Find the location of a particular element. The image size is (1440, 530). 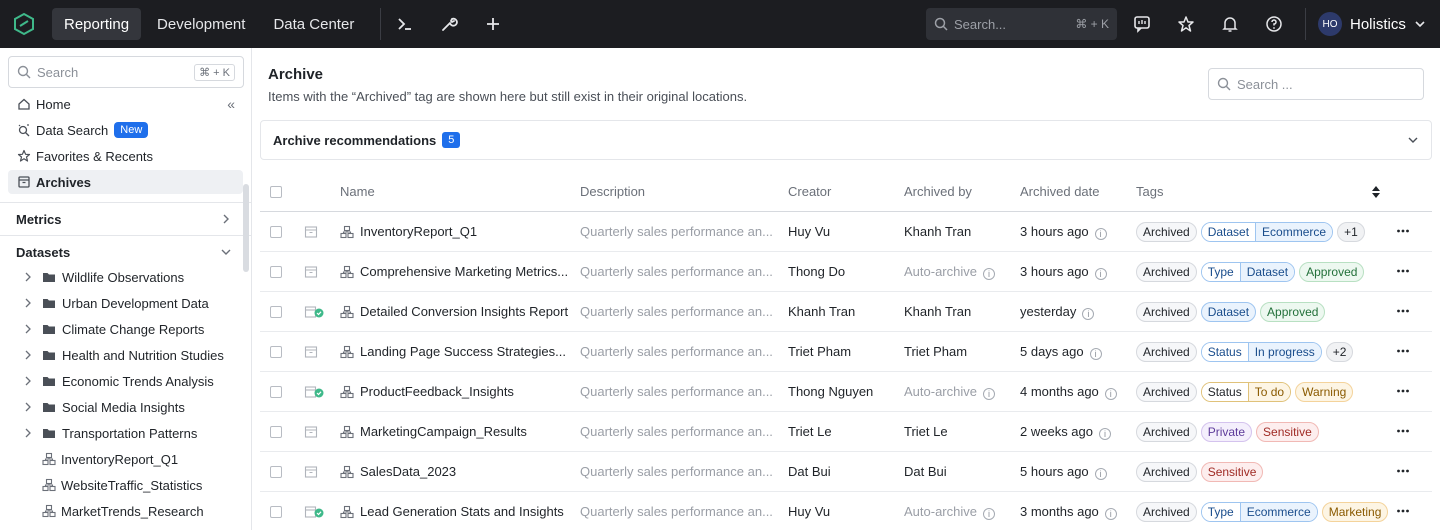

dataset-item: MarketTrends_Research is located at coordinates (123, 511).